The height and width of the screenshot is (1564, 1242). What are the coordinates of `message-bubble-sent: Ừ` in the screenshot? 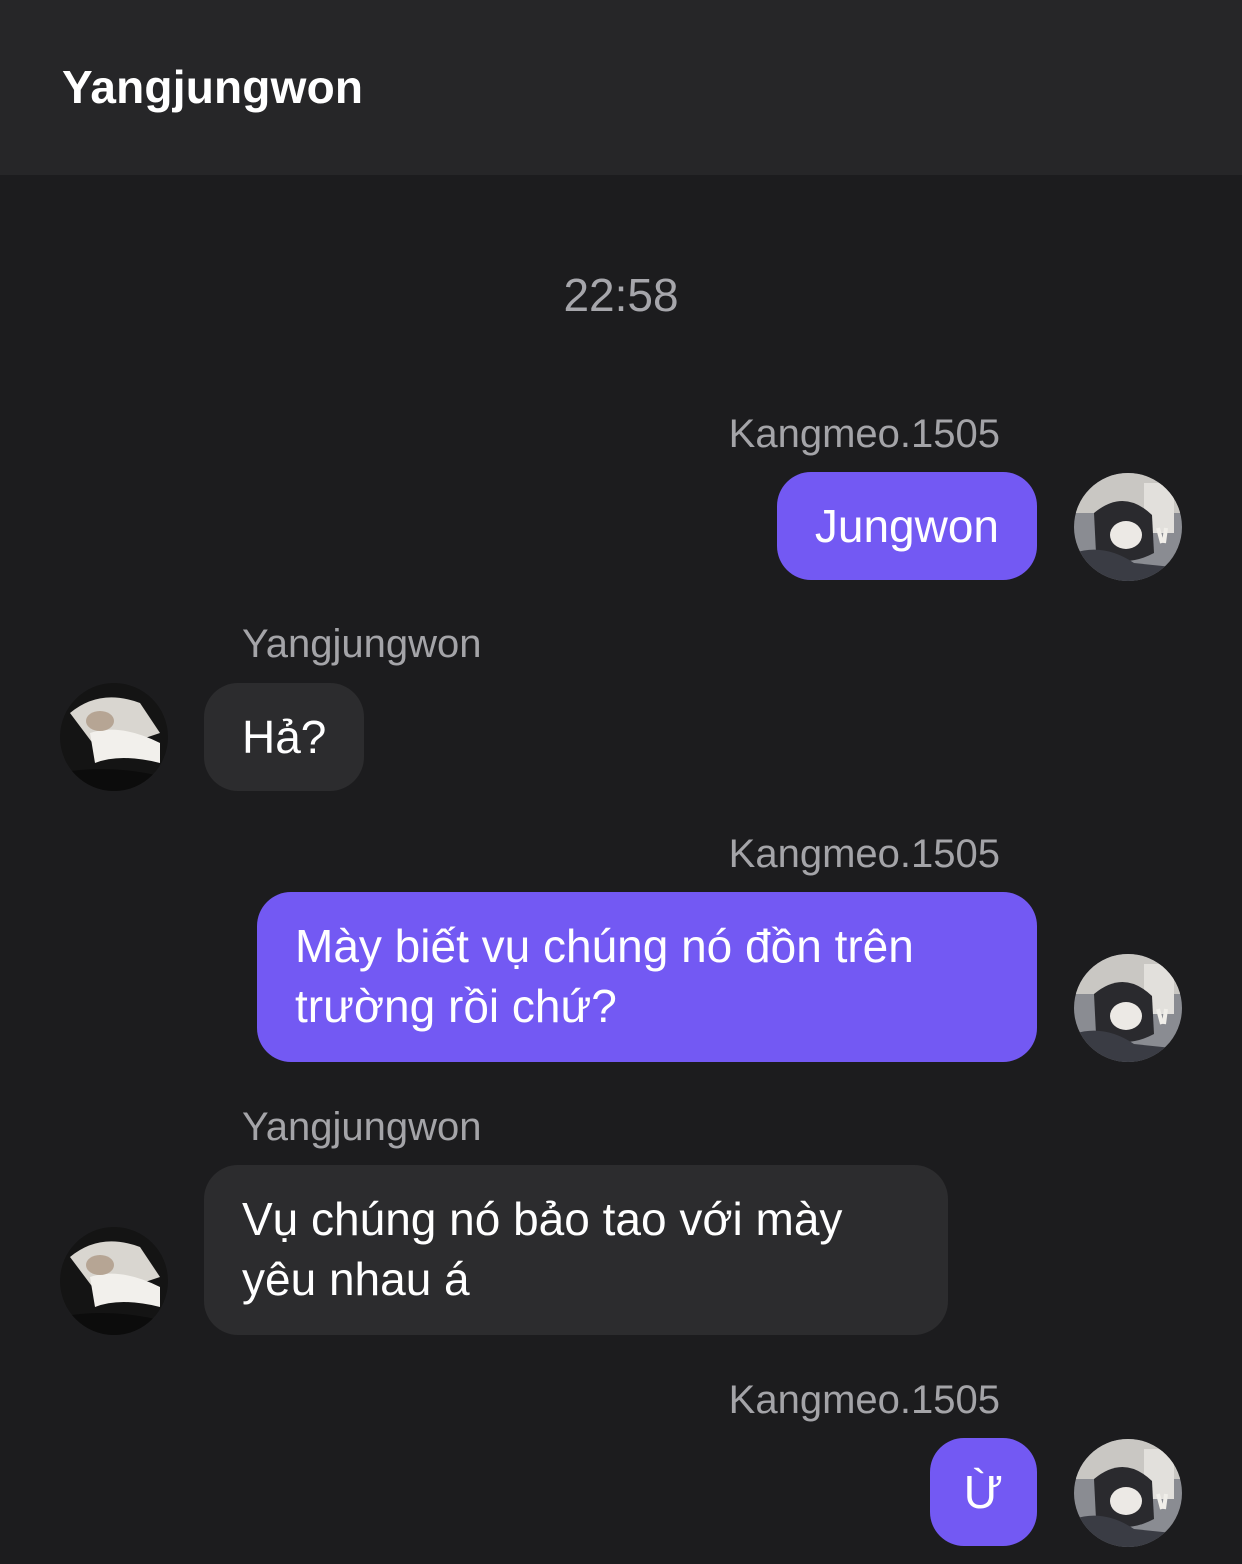 It's located at (983, 1492).